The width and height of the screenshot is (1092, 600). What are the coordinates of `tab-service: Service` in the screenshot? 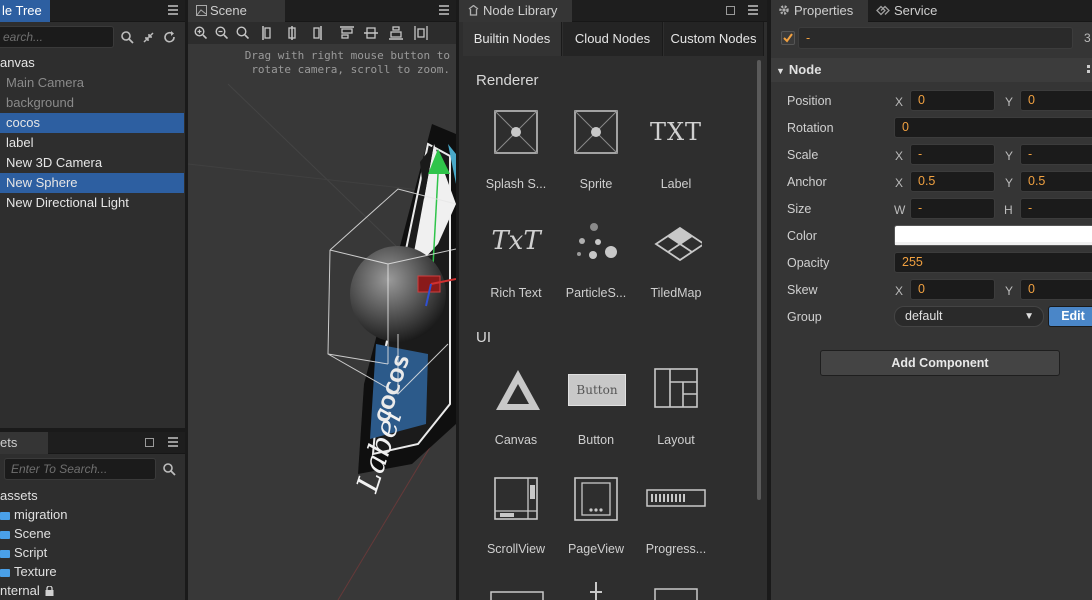 It's located at (920, 11).